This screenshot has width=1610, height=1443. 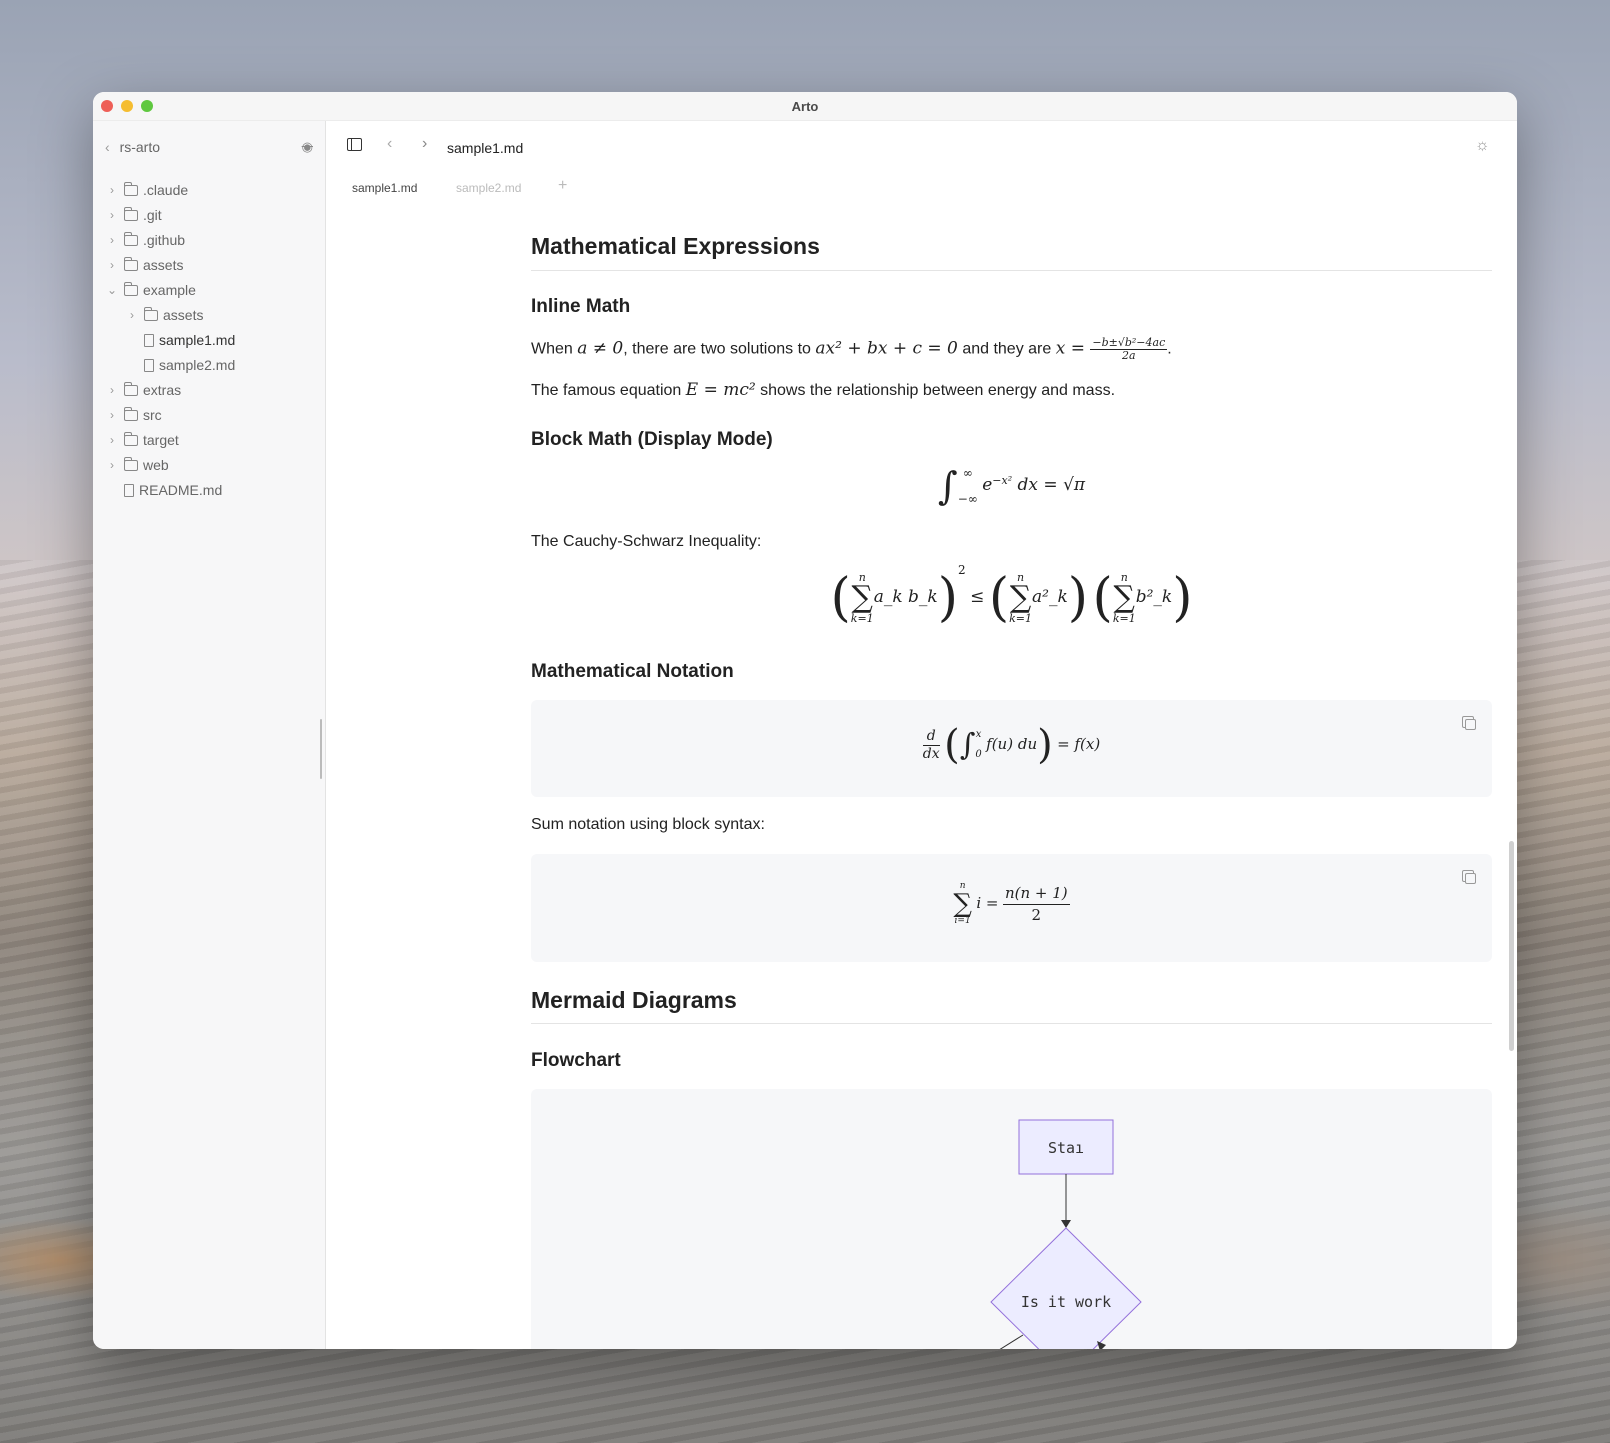 I want to click on tree-item-label: .claude, so click(x=166, y=190).